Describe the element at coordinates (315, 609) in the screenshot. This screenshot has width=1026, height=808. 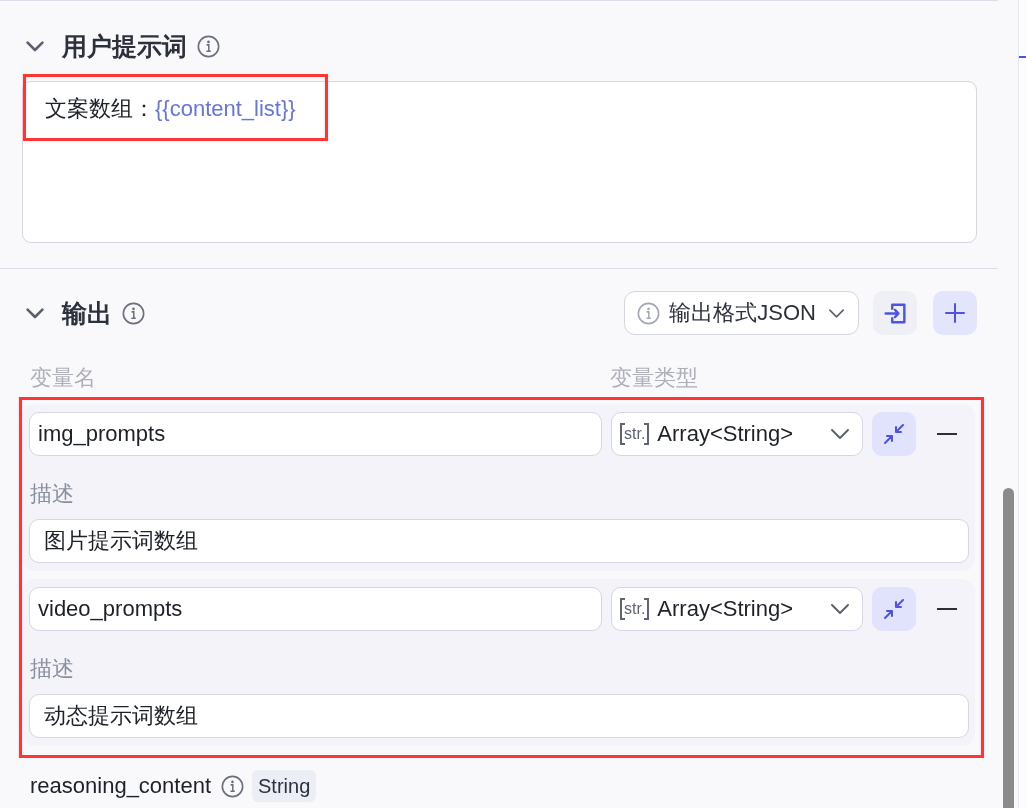
I see `variable-name-field: video_prompts` at that location.